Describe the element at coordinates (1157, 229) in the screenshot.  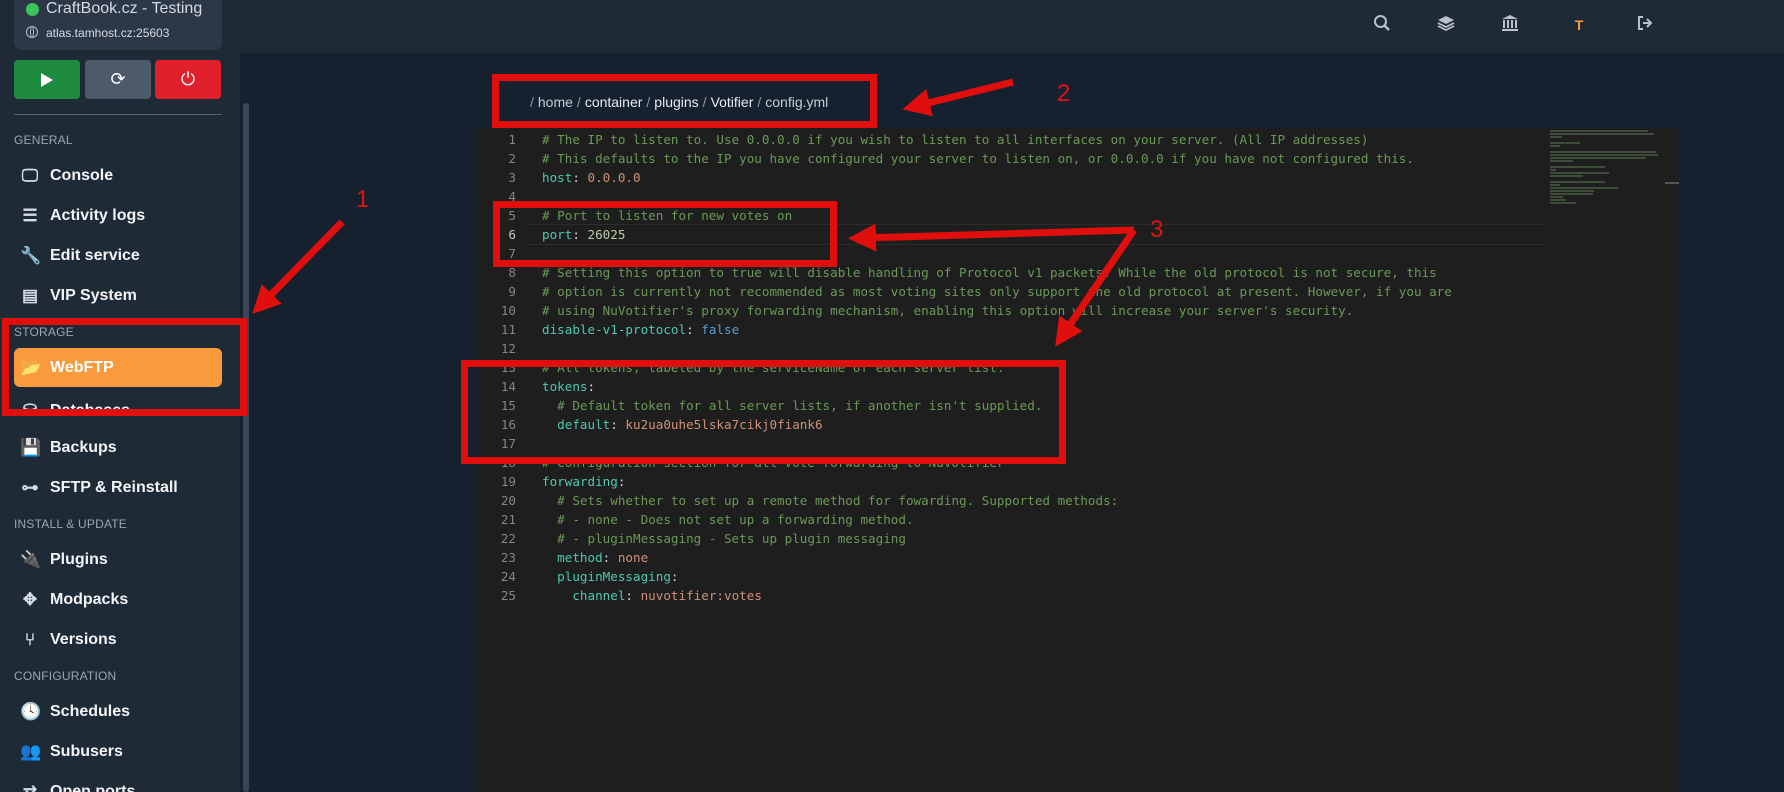
I see `annotation-number-3: 3` at that location.